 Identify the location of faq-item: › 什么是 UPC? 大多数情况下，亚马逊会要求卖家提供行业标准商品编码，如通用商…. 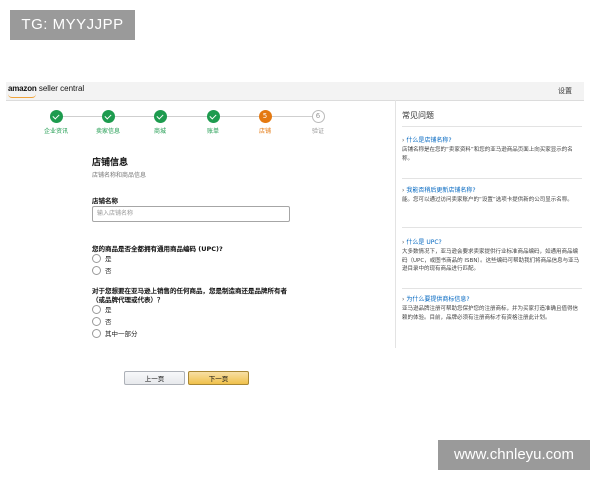
(491, 255).